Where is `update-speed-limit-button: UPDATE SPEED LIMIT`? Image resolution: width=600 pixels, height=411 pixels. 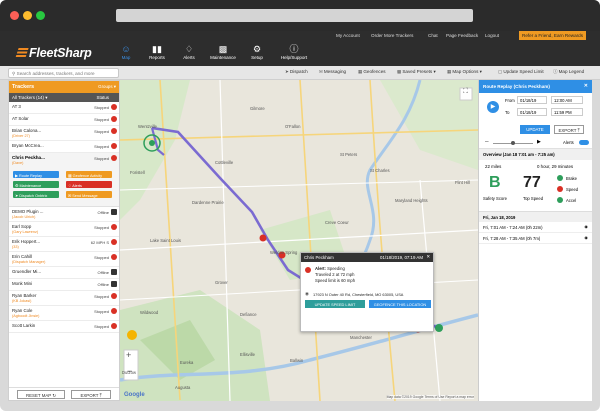 update-speed-limit-button: UPDATE SPEED LIMIT is located at coordinates (335, 304).